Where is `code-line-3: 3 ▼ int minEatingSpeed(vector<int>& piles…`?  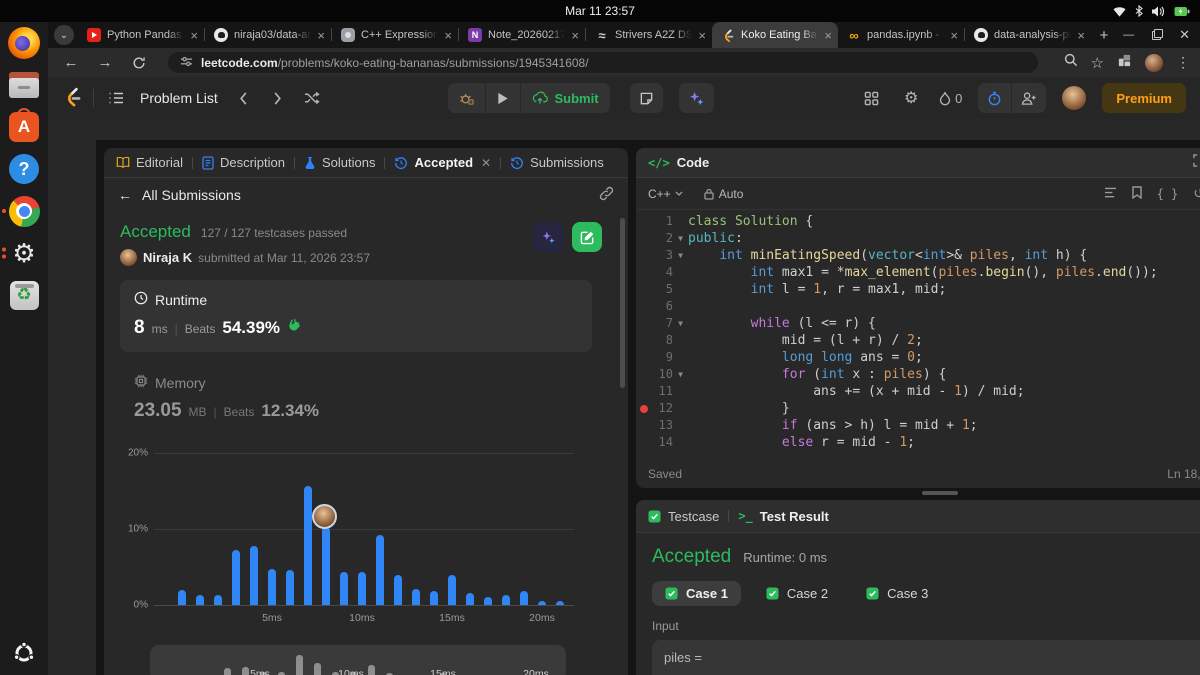 code-line-3: 3 ▼ int minEatingSpeed(vector<int>& piles… is located at coordinates (918, 255).